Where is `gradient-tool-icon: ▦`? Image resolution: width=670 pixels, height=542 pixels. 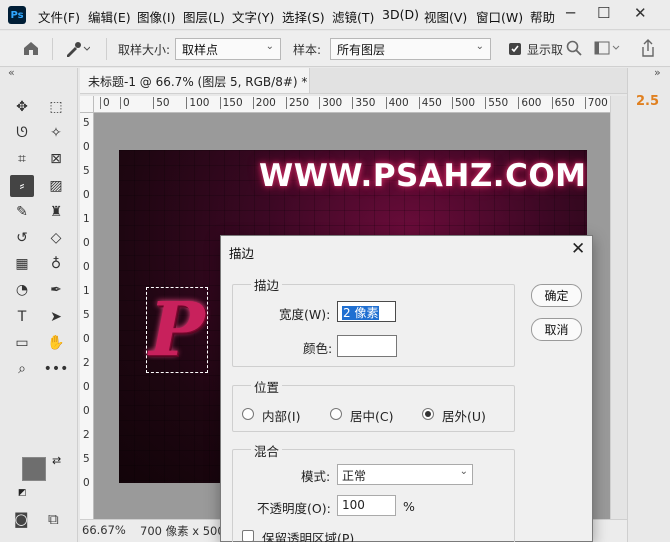
gradient-tool-icon: ▦ is located at coordinates (22, 264).